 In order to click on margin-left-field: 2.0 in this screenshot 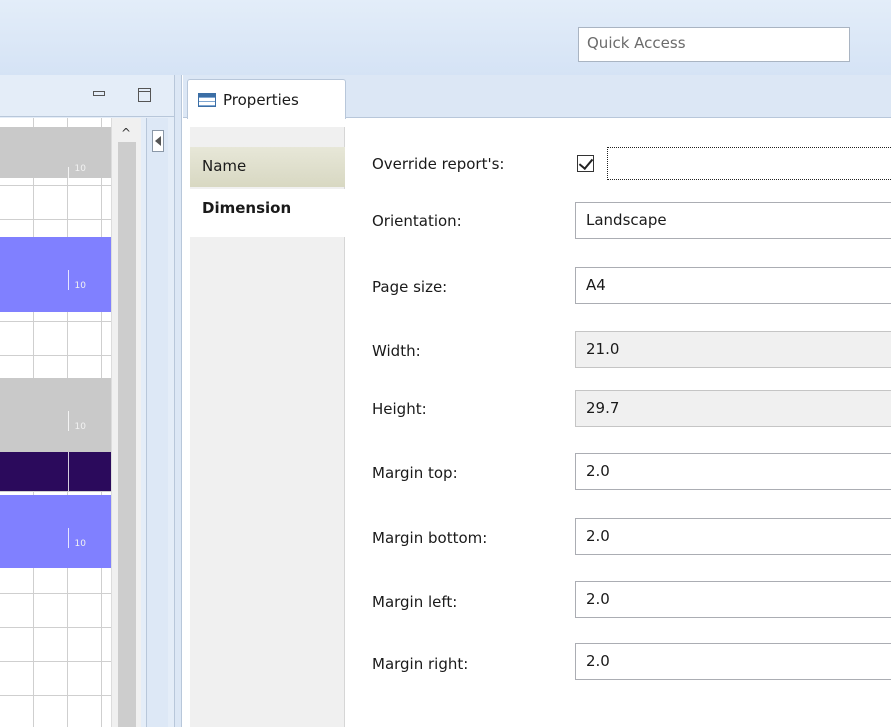, I will do `click(733, 599)`.